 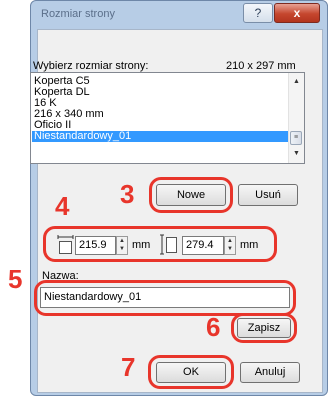 I want to click on width-input: 215.9, so click(x=95, y=245).